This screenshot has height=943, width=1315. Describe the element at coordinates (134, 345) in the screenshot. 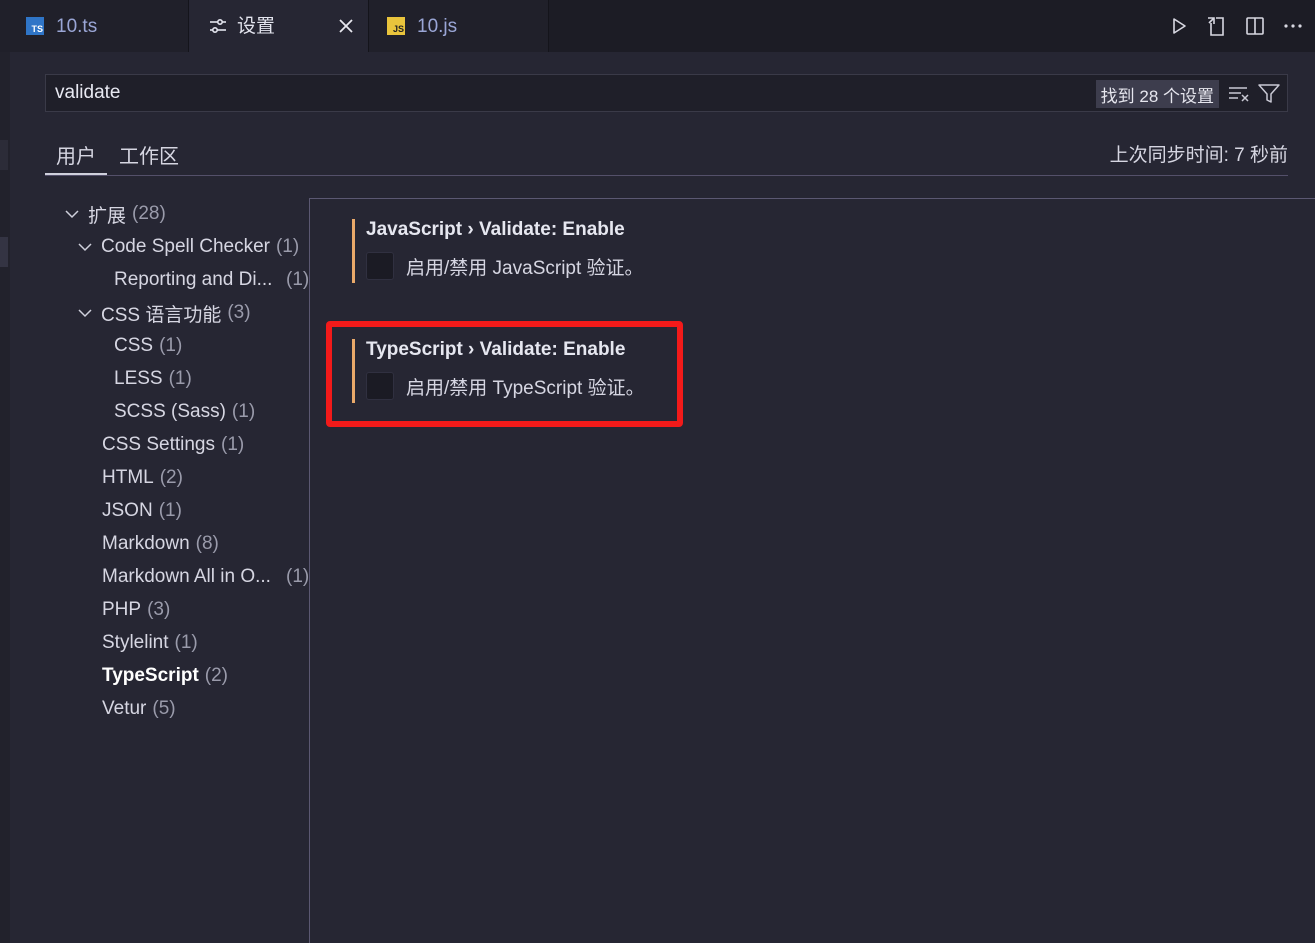

I see `toc-label: CSS` at that location.